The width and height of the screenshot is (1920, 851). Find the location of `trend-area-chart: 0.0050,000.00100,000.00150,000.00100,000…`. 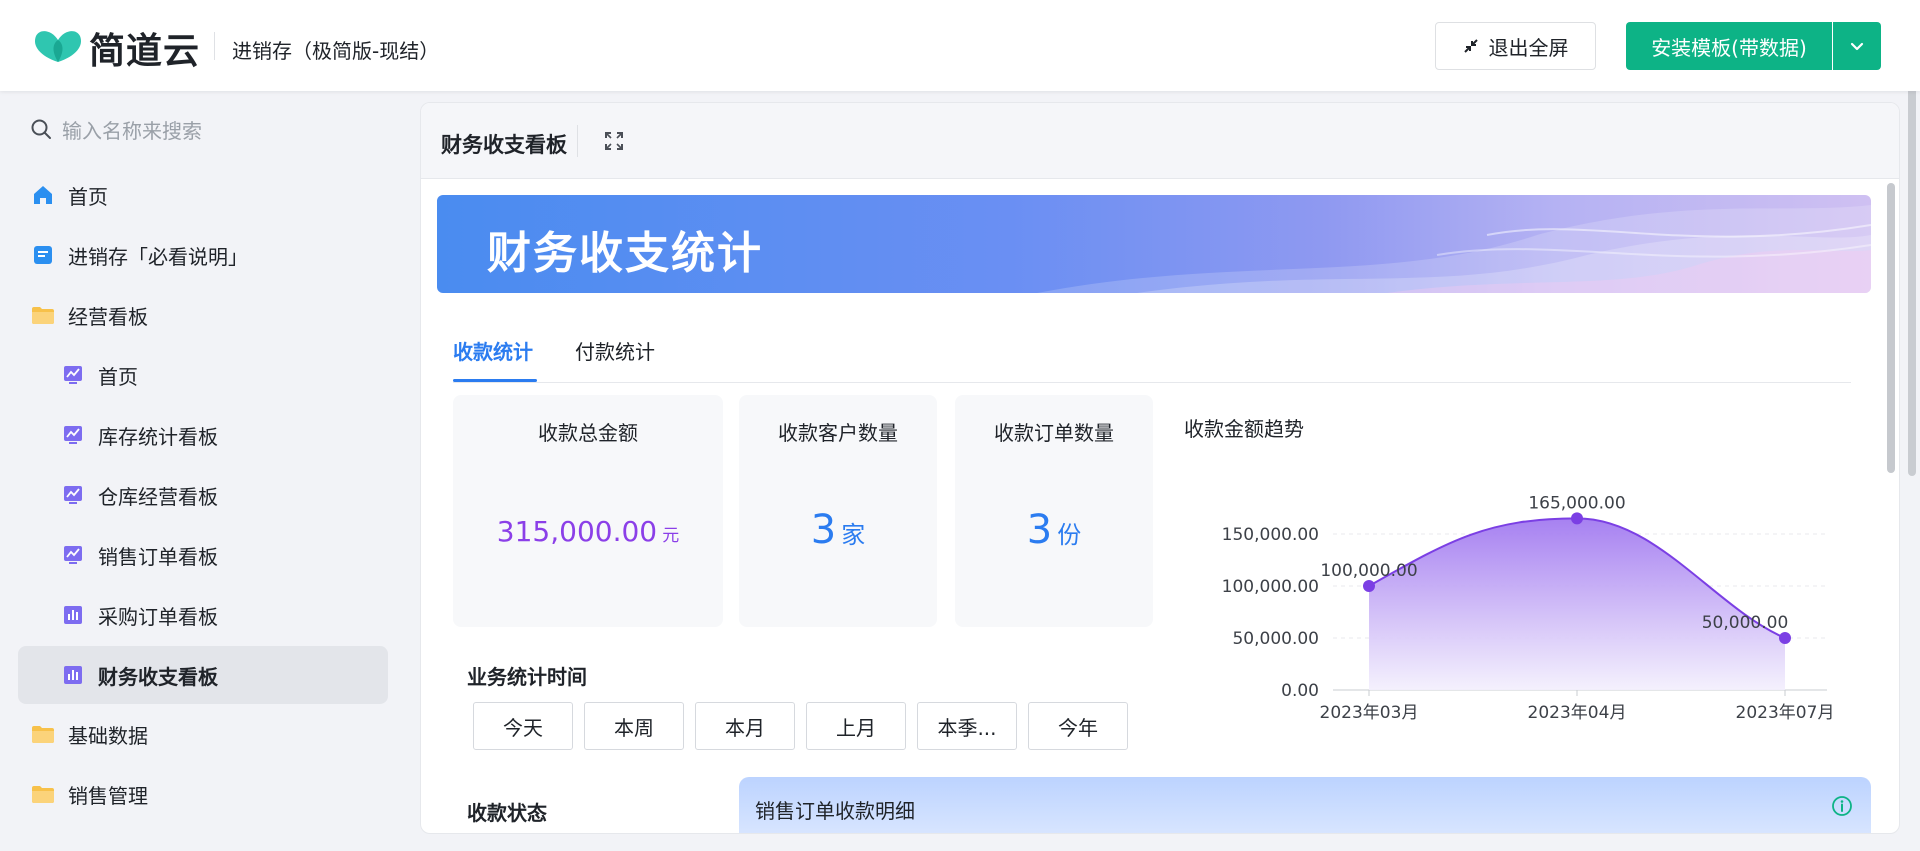

trend-area-chart: 0.0050,000.00100,000.00150,000.00100,000… is located at coordinates (1528, 608).